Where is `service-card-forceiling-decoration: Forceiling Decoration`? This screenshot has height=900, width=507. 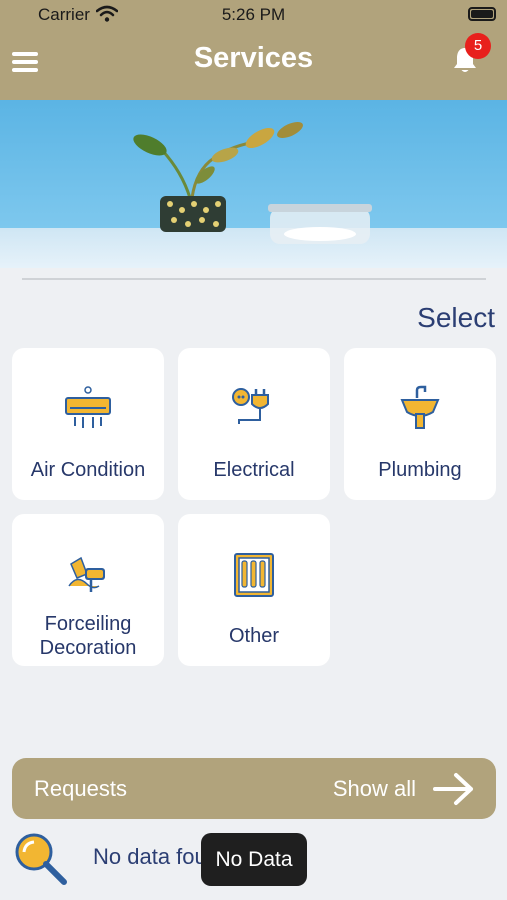 service-card-forceiling-decoration: Forceiling Decoration is located at coordinates (88, 590).